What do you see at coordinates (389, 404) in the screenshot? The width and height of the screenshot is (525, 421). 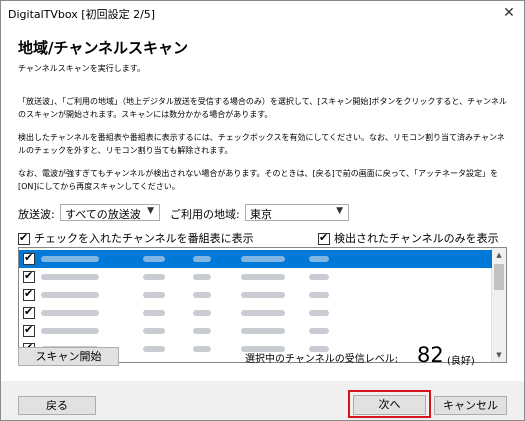 I see `next-button-highlight` at bounding box center [389, 404].